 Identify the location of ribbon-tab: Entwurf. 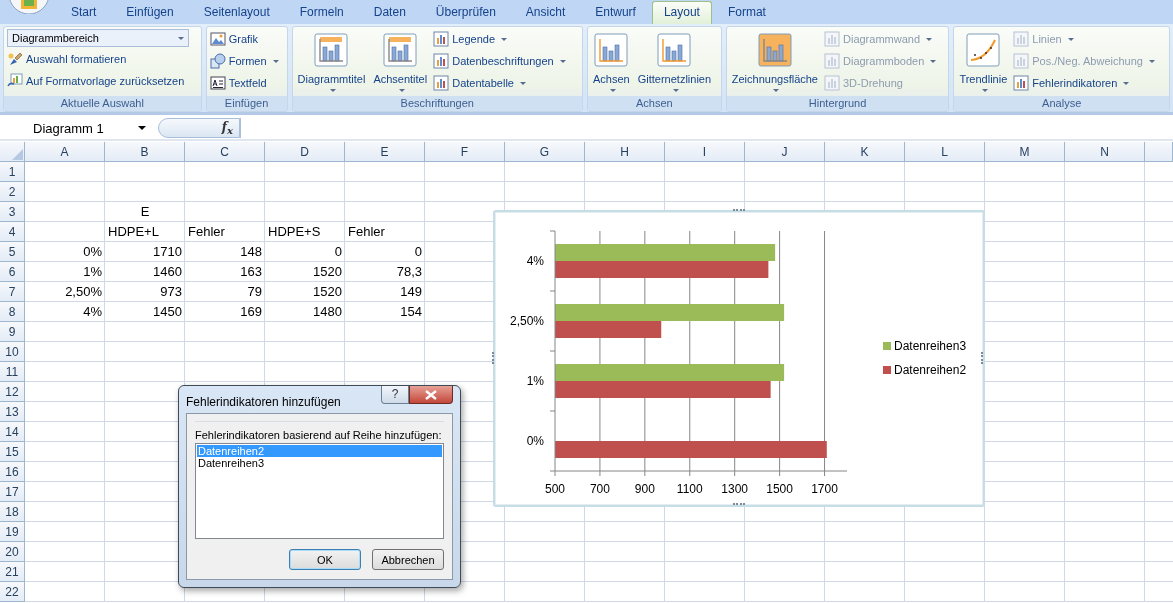
(615, 12).